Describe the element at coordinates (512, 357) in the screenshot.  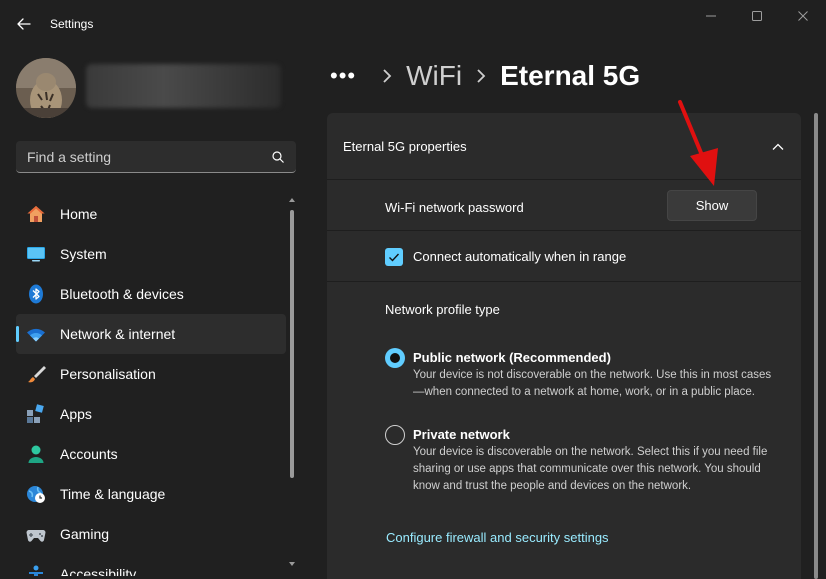
I see `public-network-title: Public network (Recommended)` at that location.